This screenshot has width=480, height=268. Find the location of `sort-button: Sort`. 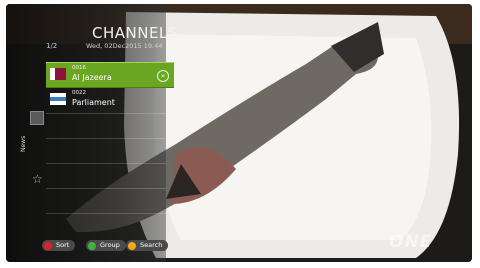

sort-button: Sort is located at coordinates (59, 245).